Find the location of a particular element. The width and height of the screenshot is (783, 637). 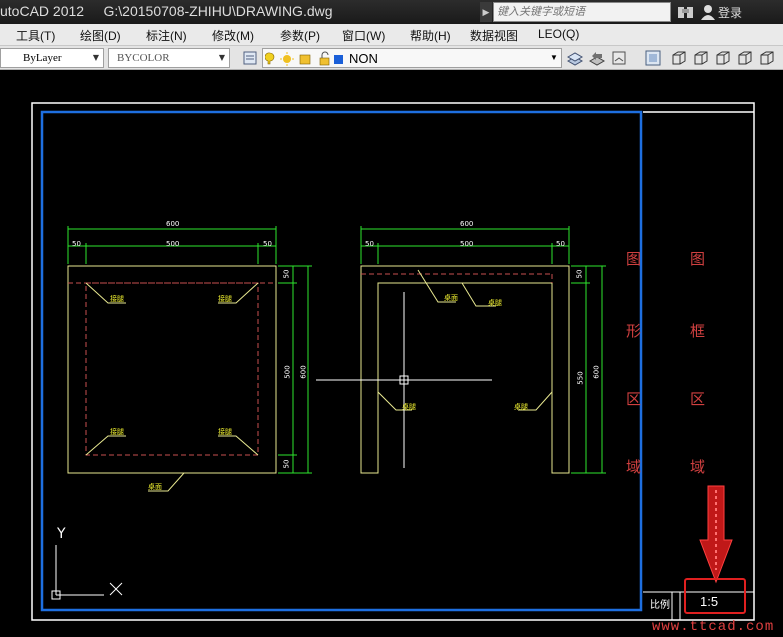

right-view is located at coordinates (483, 350).